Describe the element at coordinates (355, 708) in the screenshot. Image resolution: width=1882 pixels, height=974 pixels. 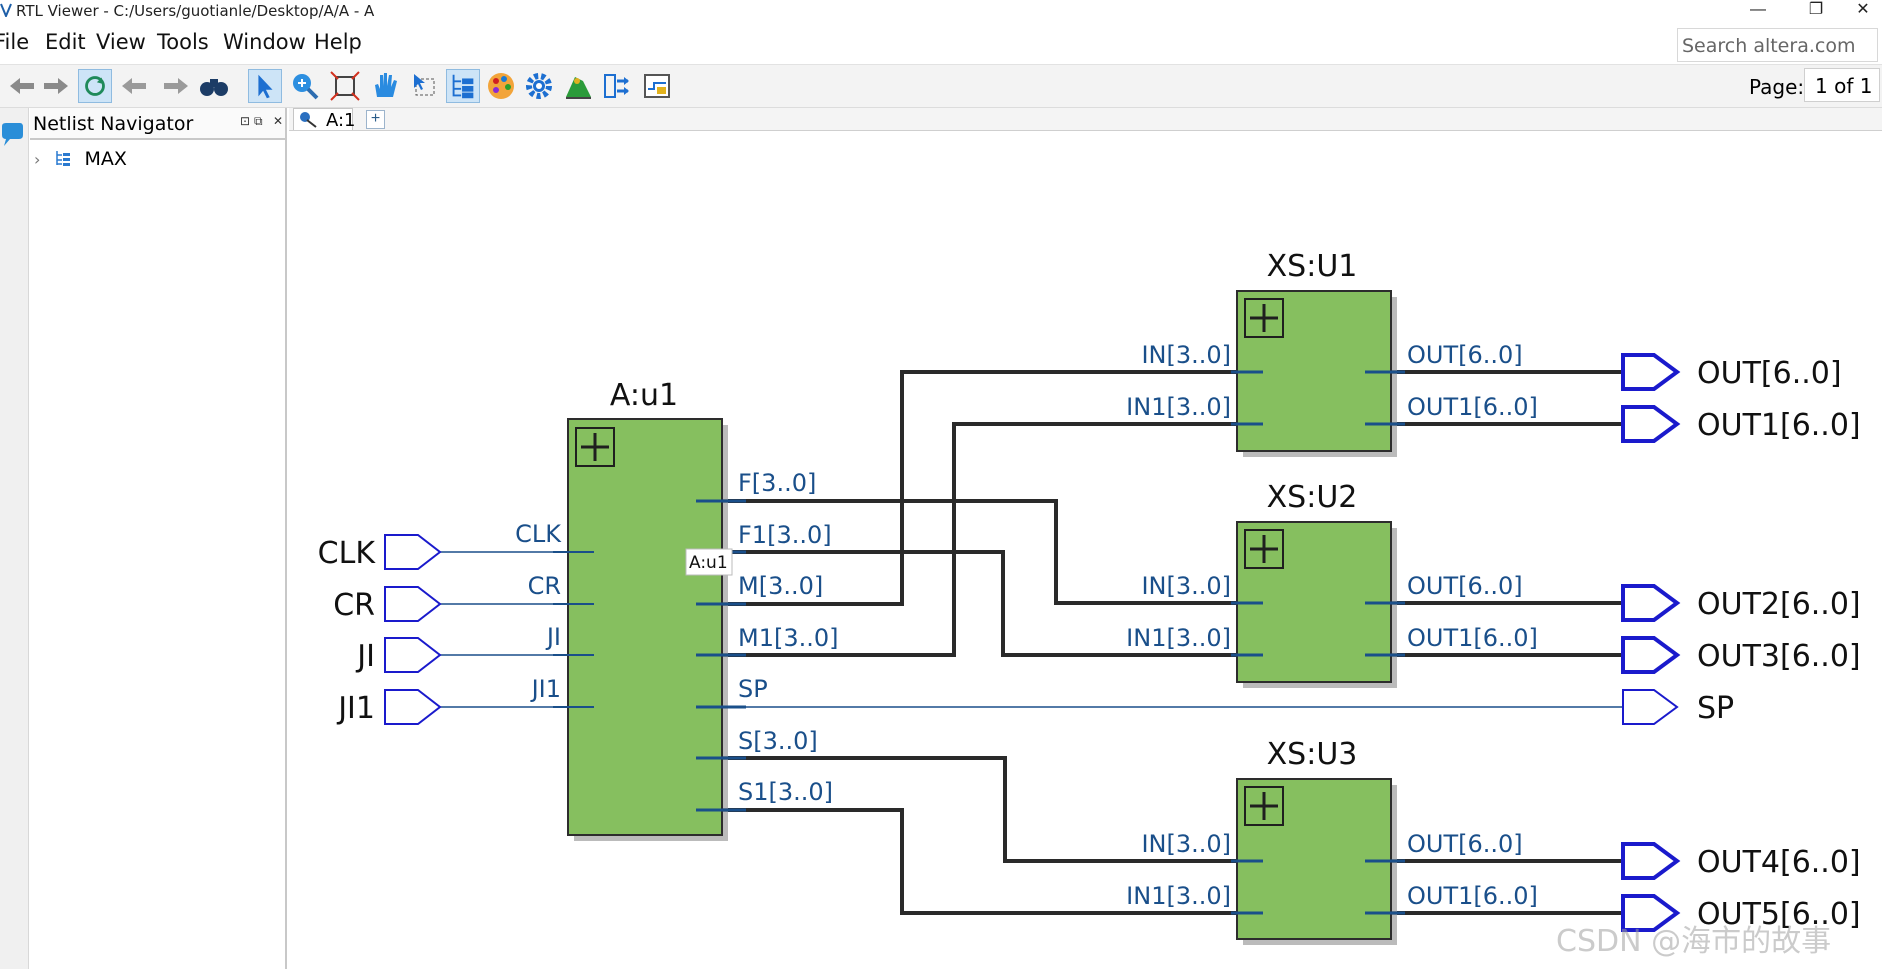
I see `pin-label: JI1` at that location.